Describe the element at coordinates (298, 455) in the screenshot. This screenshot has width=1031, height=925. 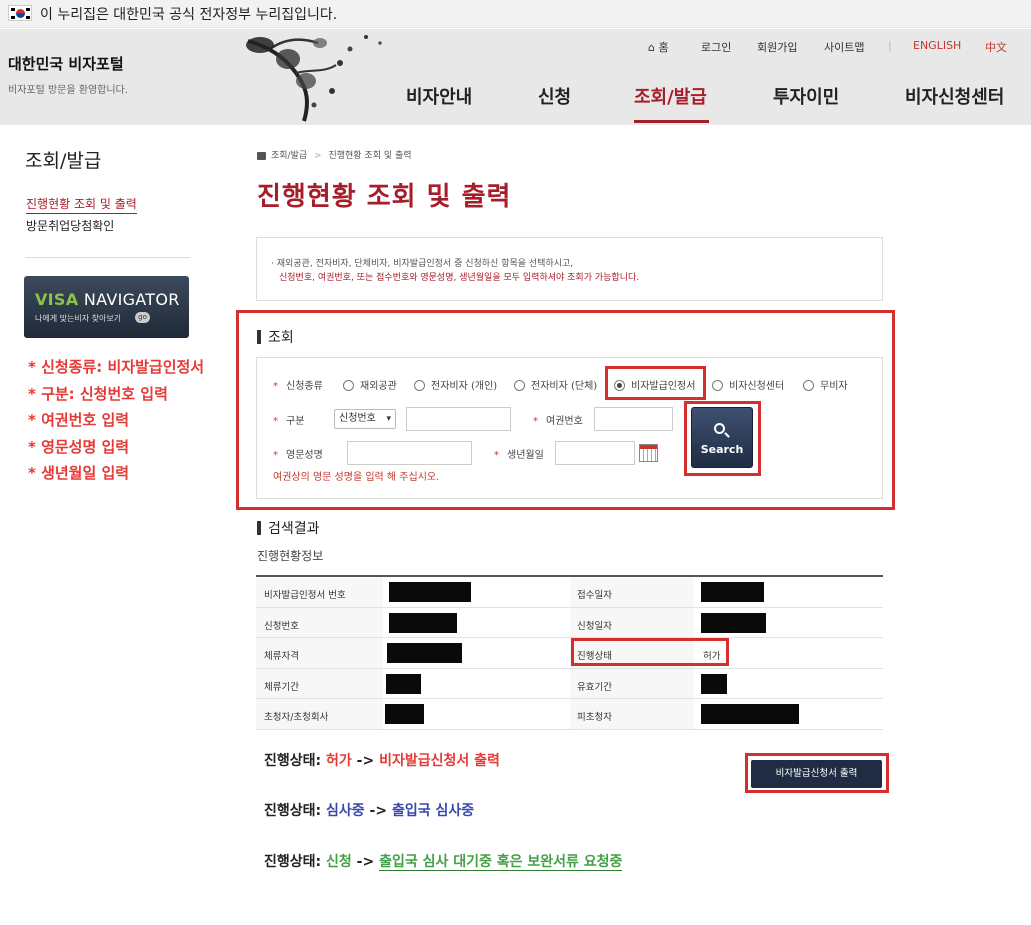
I see `name-label: * 영문성명` at that location.